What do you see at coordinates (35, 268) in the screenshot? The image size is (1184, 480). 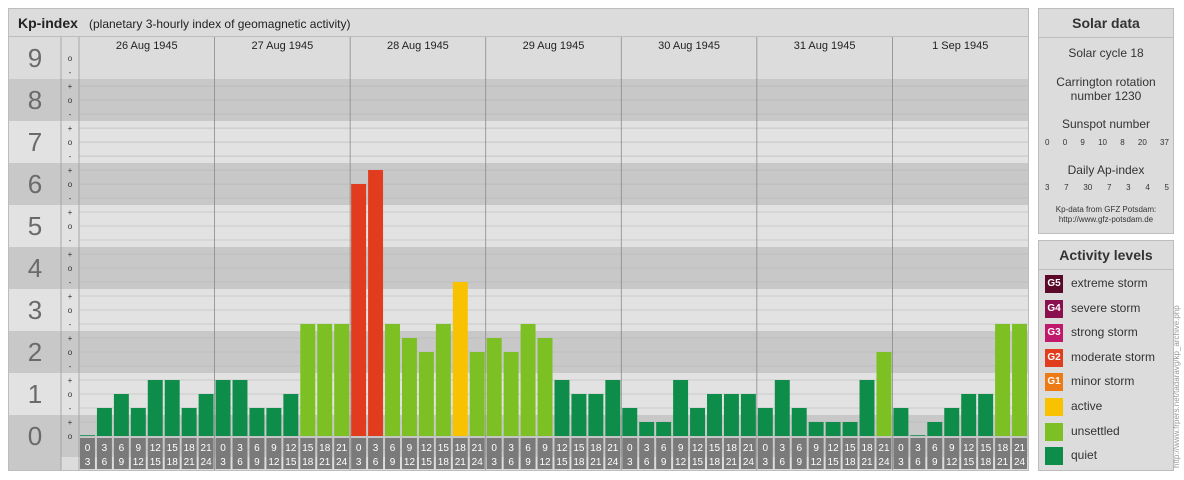 I see `y-tick-label: 4` at bounding box center [35, 268].